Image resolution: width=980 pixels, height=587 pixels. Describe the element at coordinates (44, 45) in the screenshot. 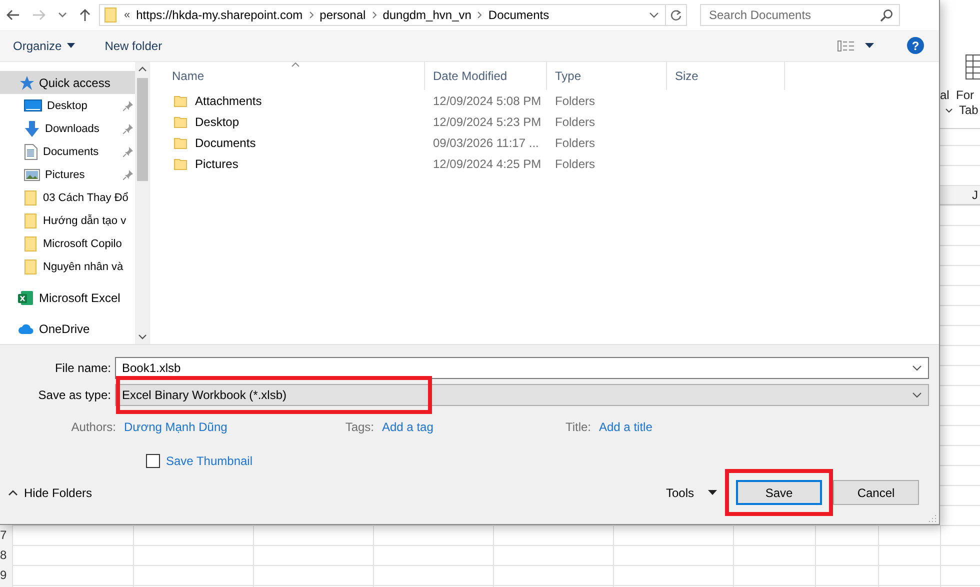

I see `organize-menu-button: Organize` at that location.